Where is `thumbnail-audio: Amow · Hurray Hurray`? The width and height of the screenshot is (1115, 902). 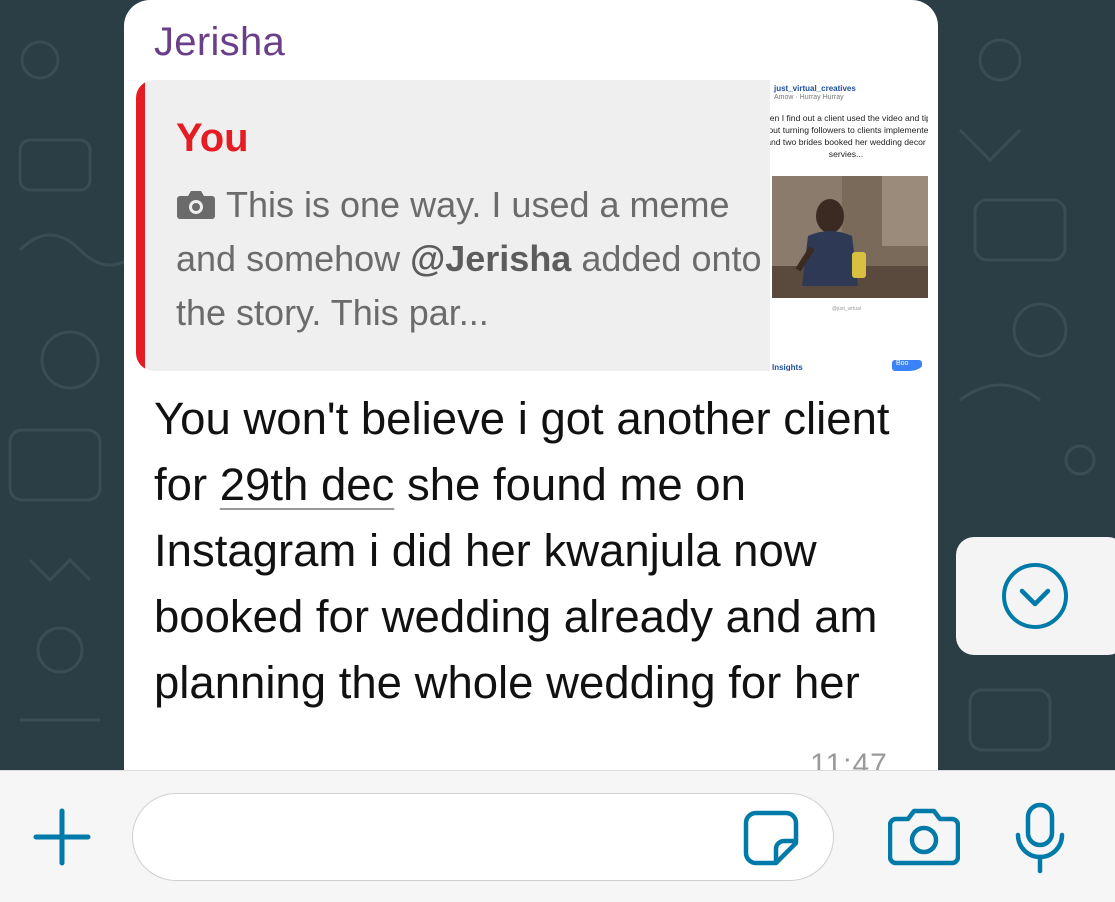 thumbnail-audio: Amow · Hurray Hurray is located at coordinates (809, 97).